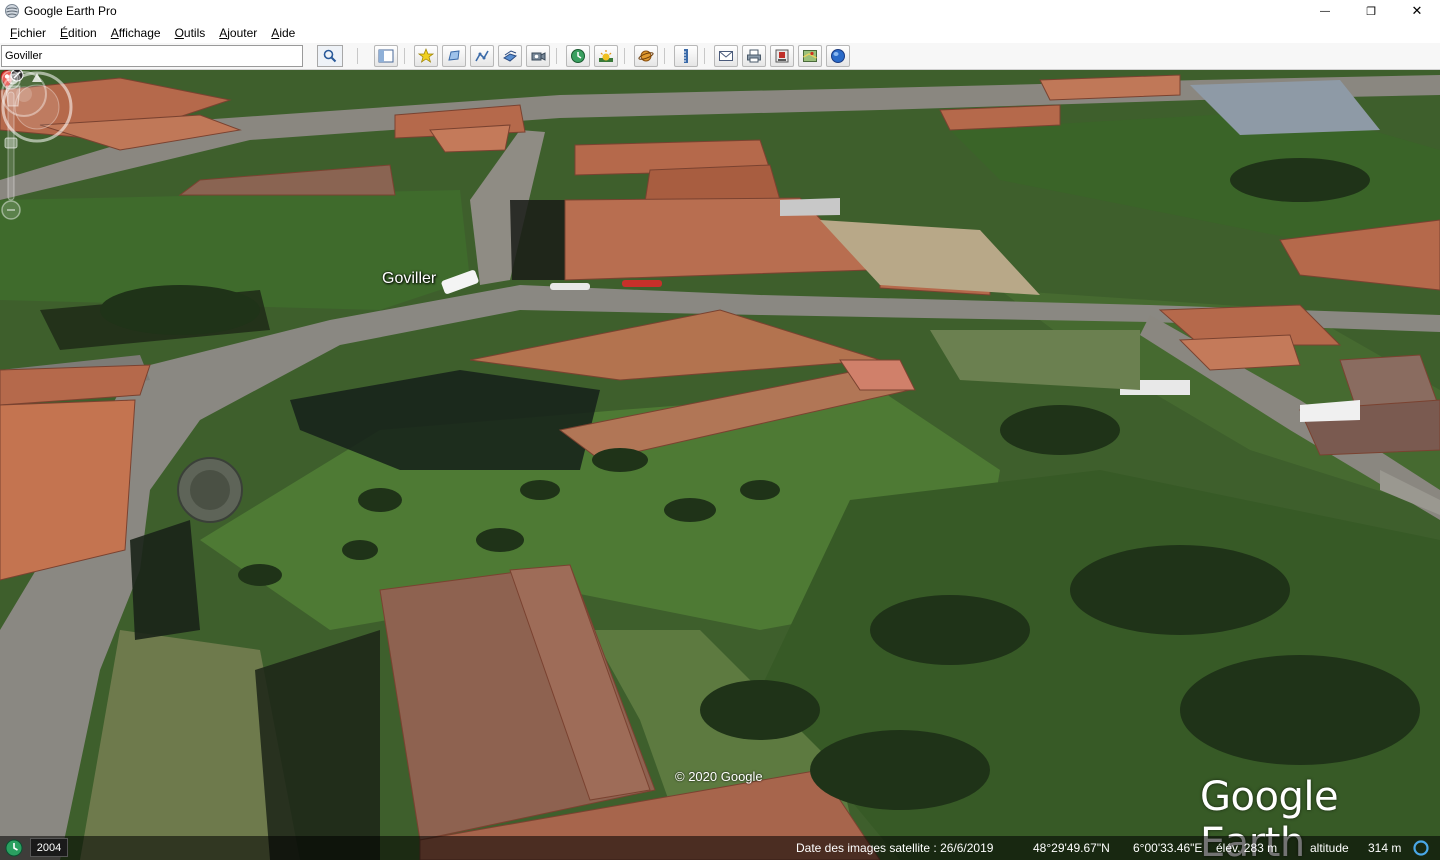 The width and height of the screenshot is (1440, 860). Describe the element at coordinates (32, 32) in the screenshot. I see `menu-fichier-label: ichier` at that location.